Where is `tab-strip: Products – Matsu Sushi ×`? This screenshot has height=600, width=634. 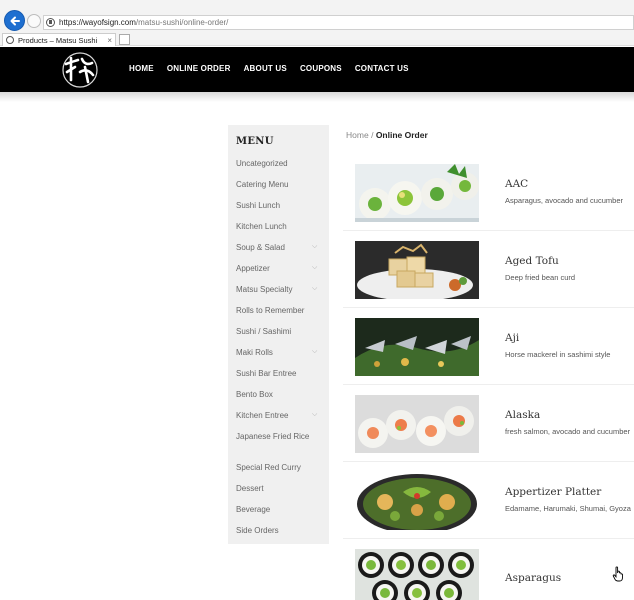
tab-strip: Products – Matsu Sushi × is located at coordinates (317, 39).